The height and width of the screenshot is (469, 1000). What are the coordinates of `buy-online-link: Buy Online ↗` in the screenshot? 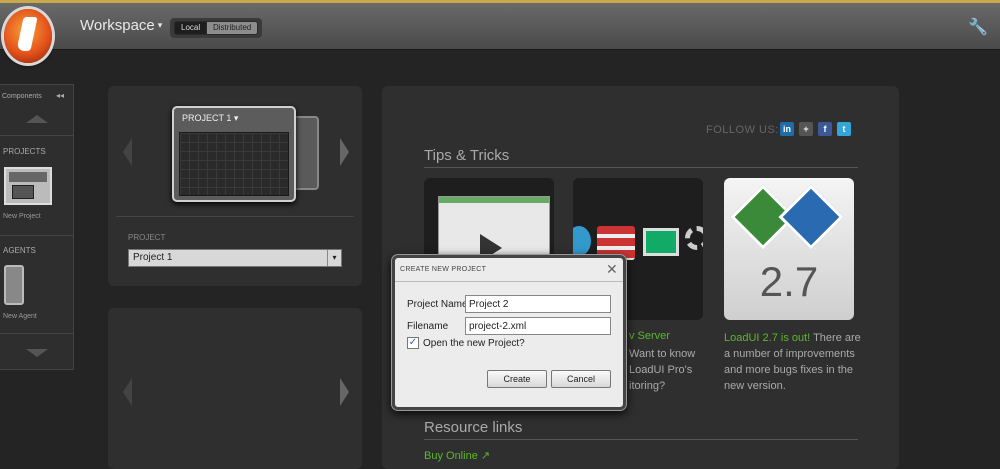 It's located at (457, 455).